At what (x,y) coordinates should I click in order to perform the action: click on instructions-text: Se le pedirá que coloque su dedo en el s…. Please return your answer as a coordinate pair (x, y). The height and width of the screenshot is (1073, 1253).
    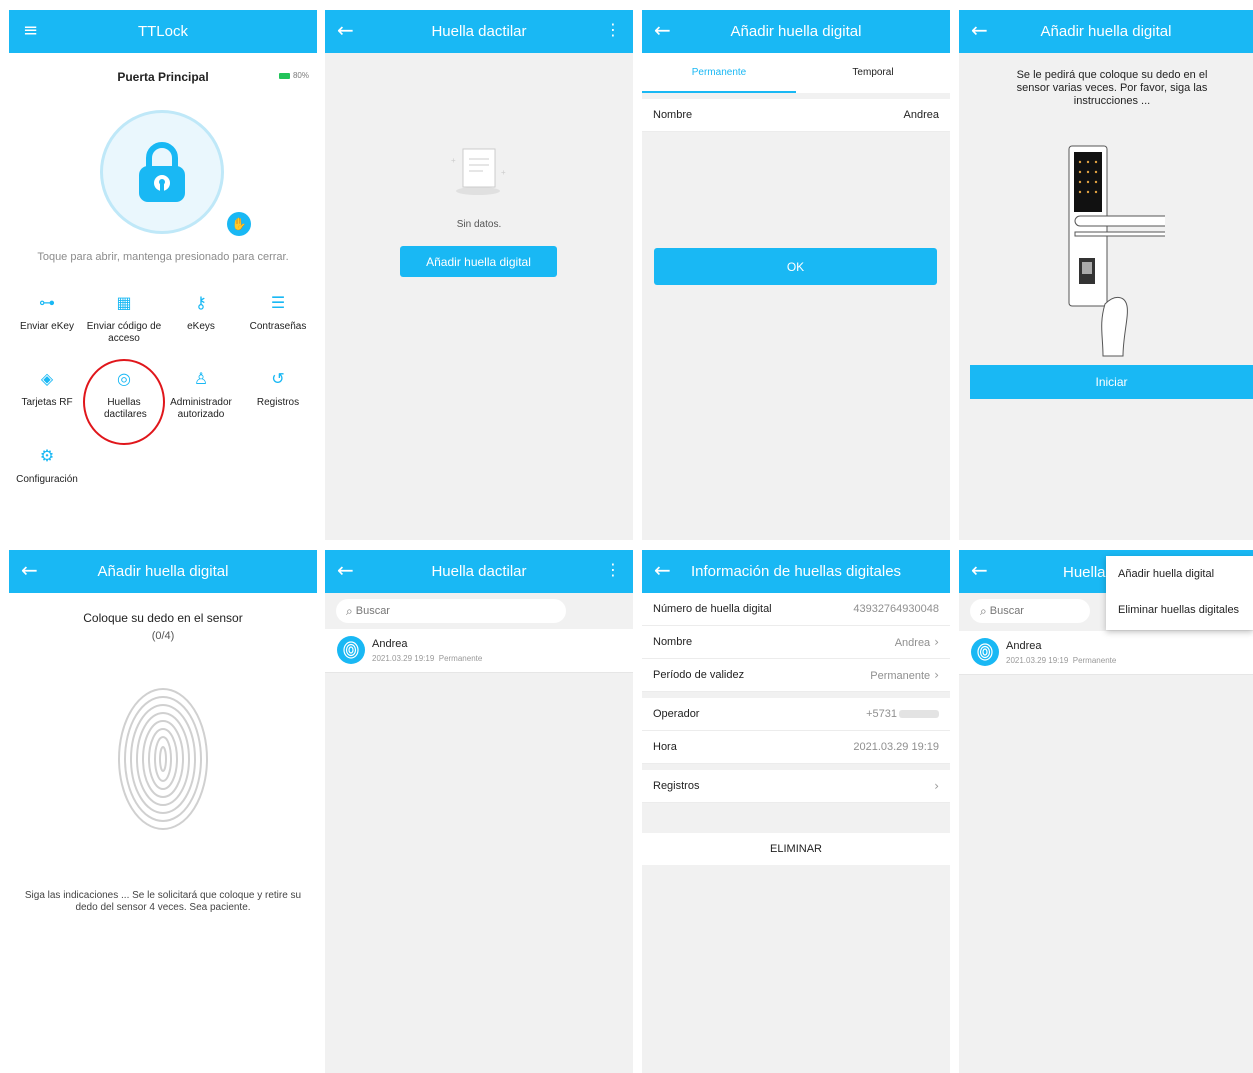
    Looking at the image, I should click on (1112, 88).